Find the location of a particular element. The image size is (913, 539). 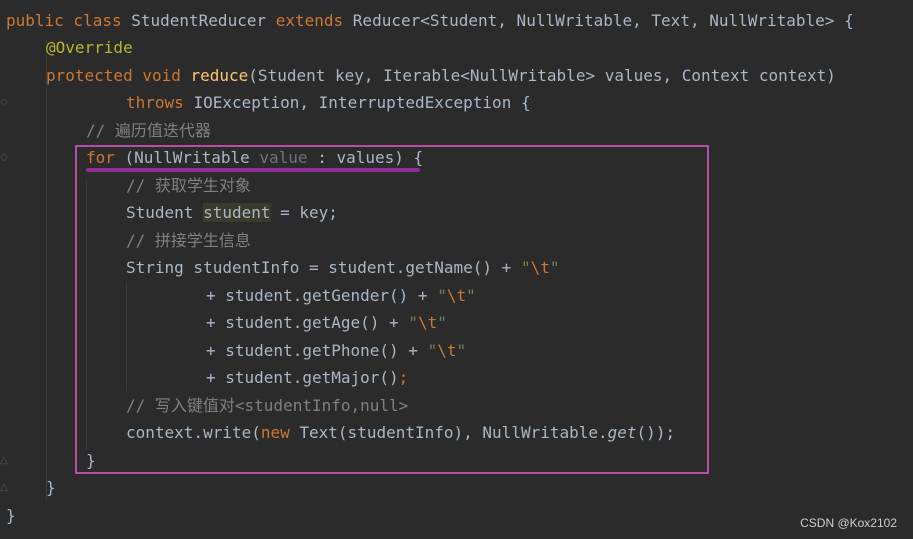

highlight-underline is located at coordinates (253, 170).